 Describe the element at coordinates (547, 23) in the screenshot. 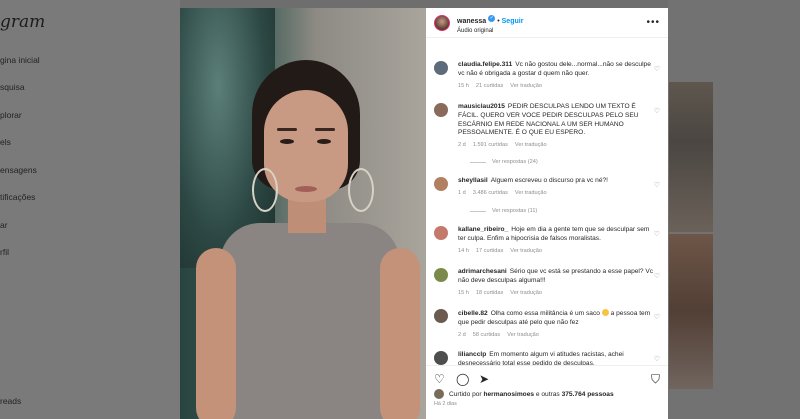

I see `post-header: wanessa ✓ • Seguir Áudio original •••` at that location.